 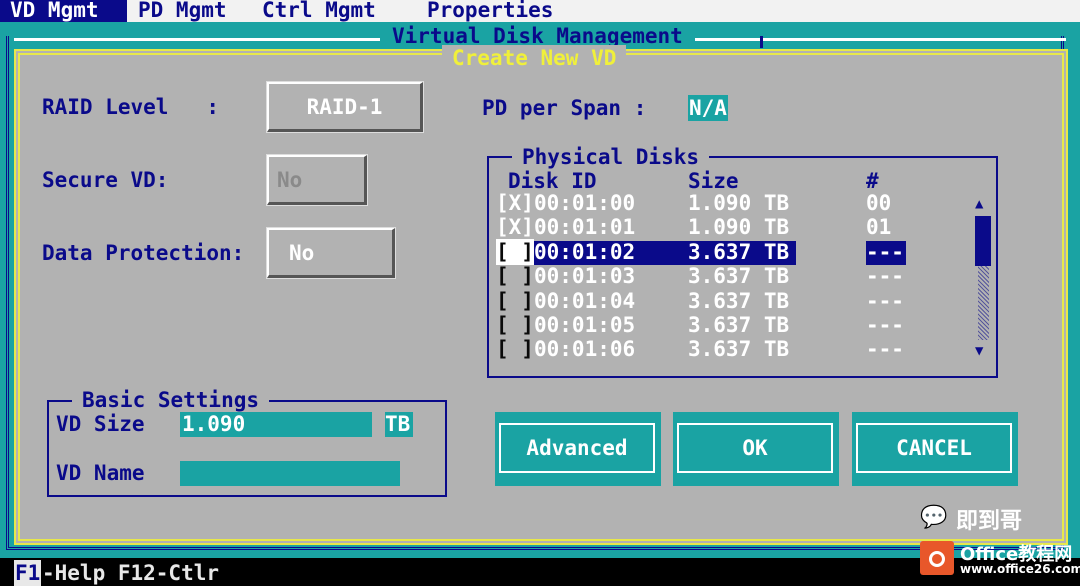 I want to click on table-row: [ ] 00:01:03 3.637 TB ---, so click(x=731, y=276).